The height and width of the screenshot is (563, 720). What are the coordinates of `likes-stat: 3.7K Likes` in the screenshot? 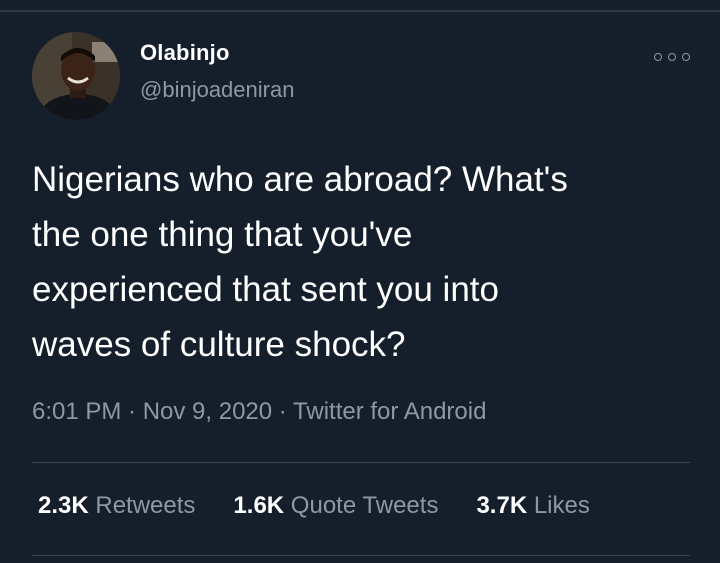 It's located at (532, 506).